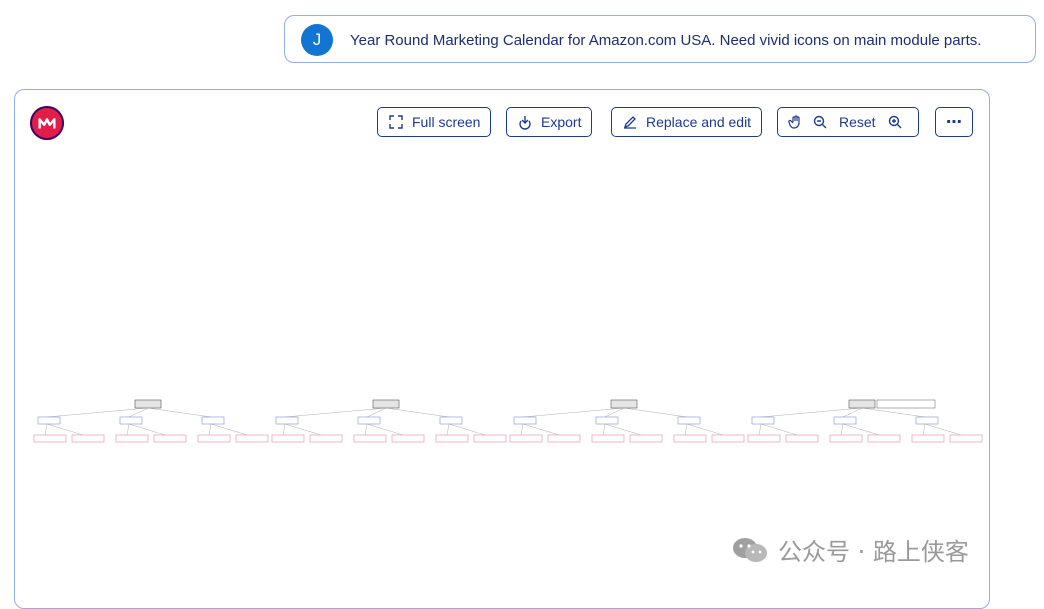 This screenshot has height=609, width=1044. What do you see at coordinates (857, 122) in the screenshot?
I see `reset-button: Reset` at bounding box center [857, 122].